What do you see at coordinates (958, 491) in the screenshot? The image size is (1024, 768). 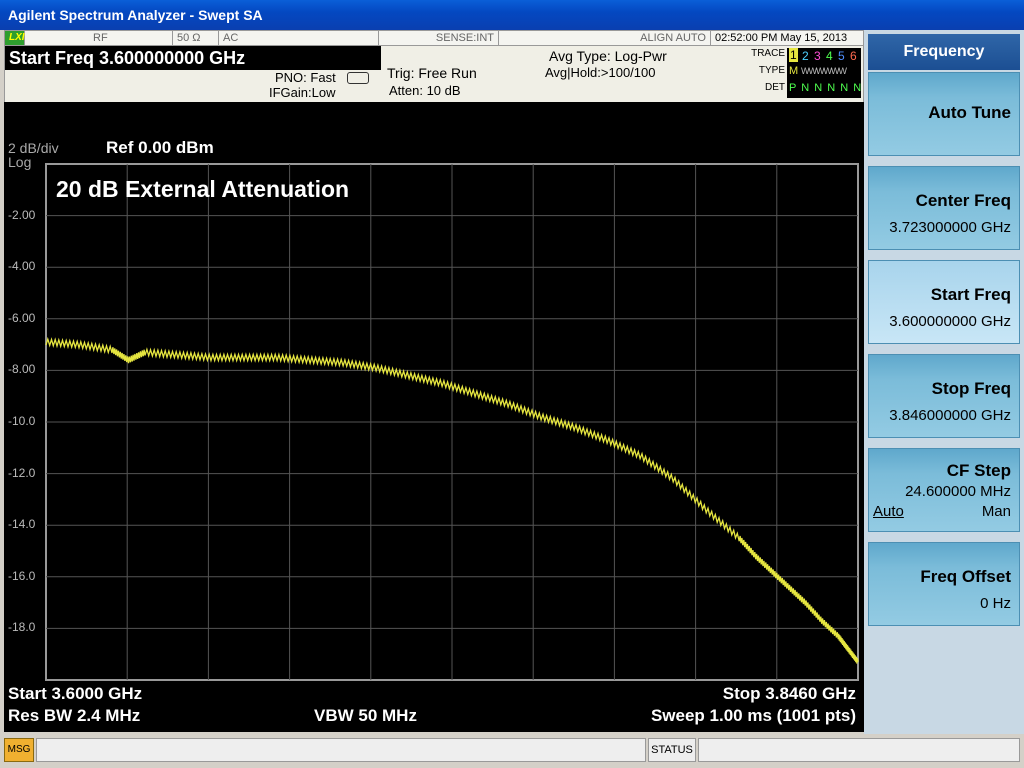 I see `cf-step-value: 24.600000 MHz` at bounding box center [958, 491].